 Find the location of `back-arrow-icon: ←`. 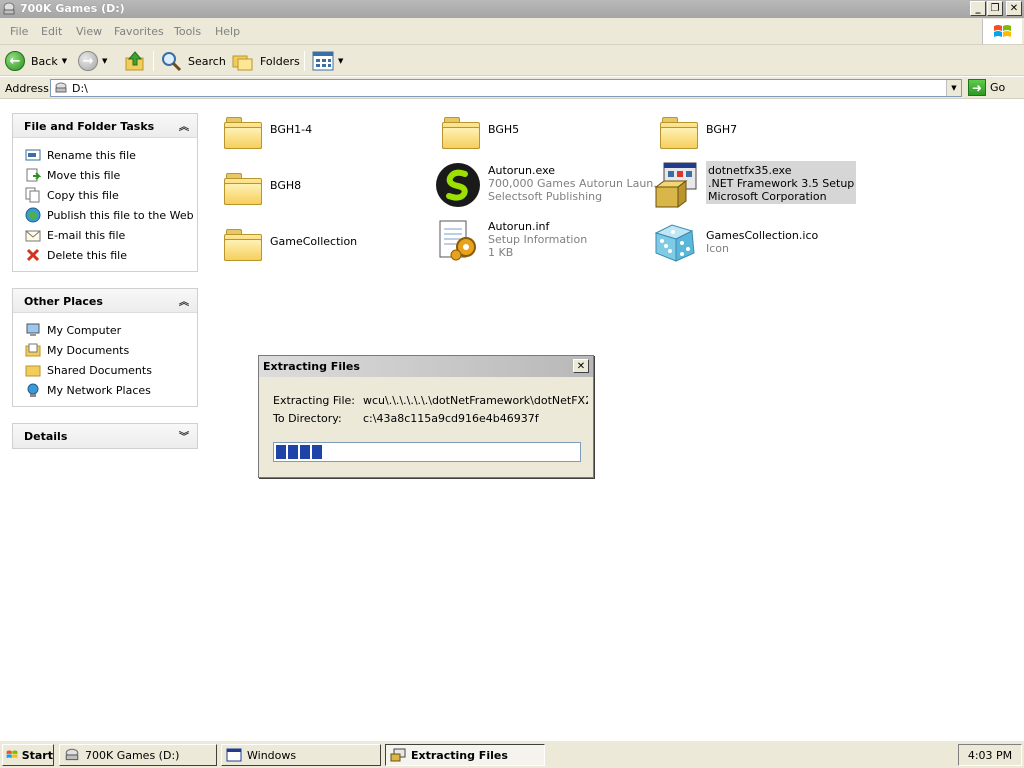

back-arrow-icon: ← is located at coordinates (15, 61).